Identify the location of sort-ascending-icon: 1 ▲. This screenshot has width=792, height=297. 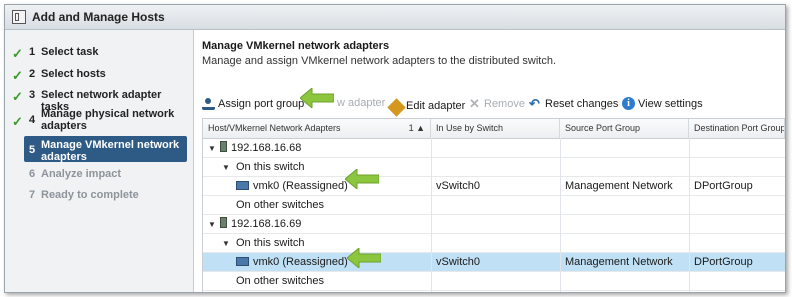
(416, 128).